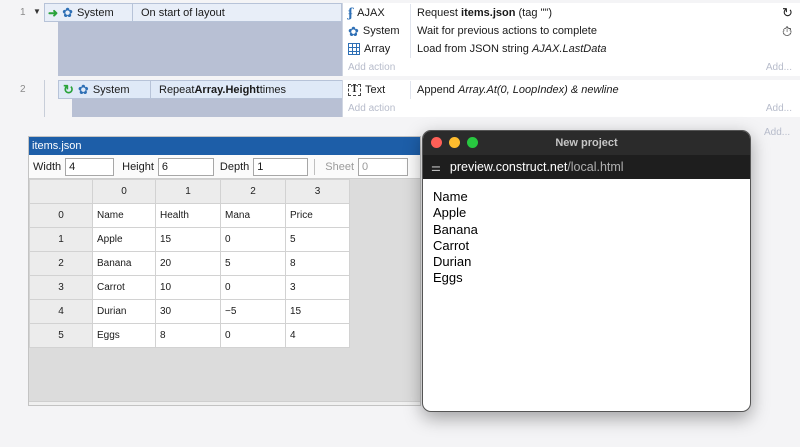 This screenshot has height=447, width=800. I want to click on height-label: Height, so click(138, 166).